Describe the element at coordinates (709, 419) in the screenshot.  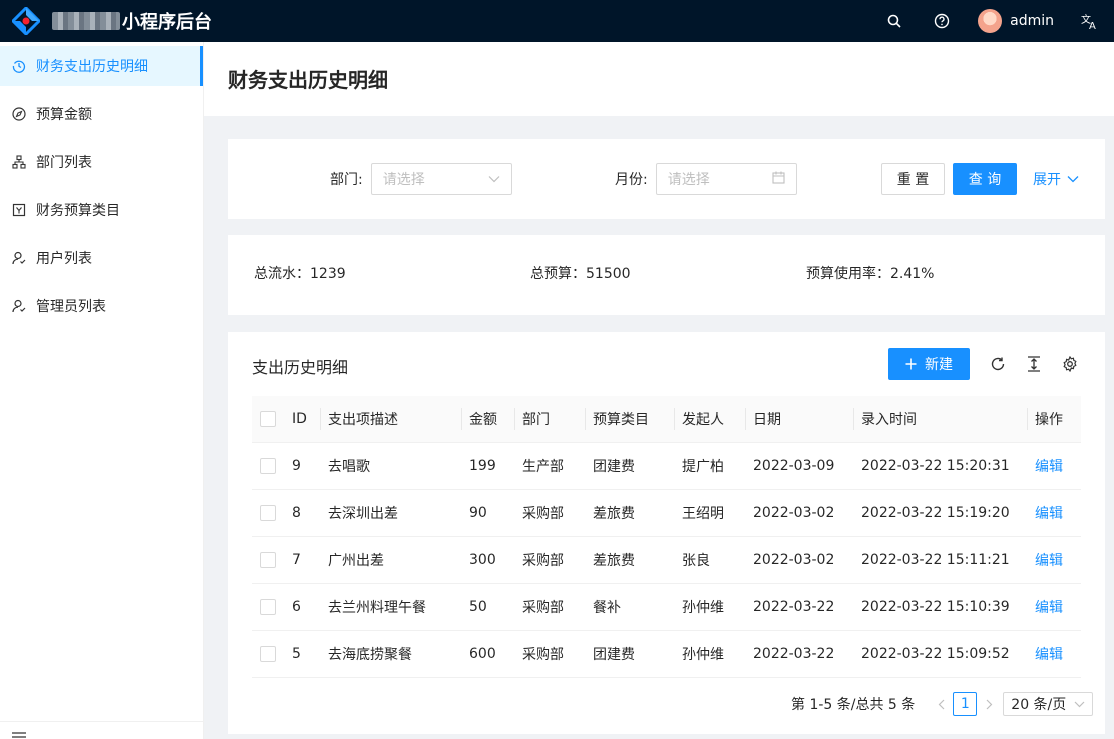
I see `column-header: 发起人` at that location.